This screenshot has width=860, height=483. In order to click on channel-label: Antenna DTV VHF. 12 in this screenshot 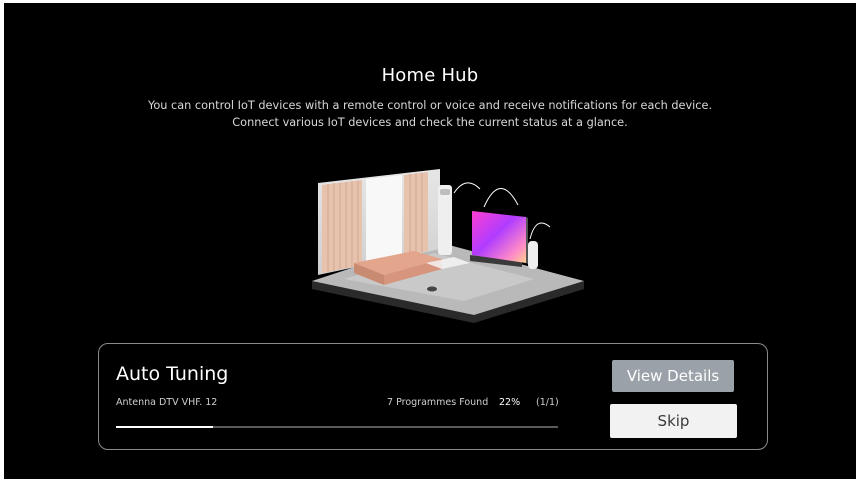, I will do `click(167, 402)`.